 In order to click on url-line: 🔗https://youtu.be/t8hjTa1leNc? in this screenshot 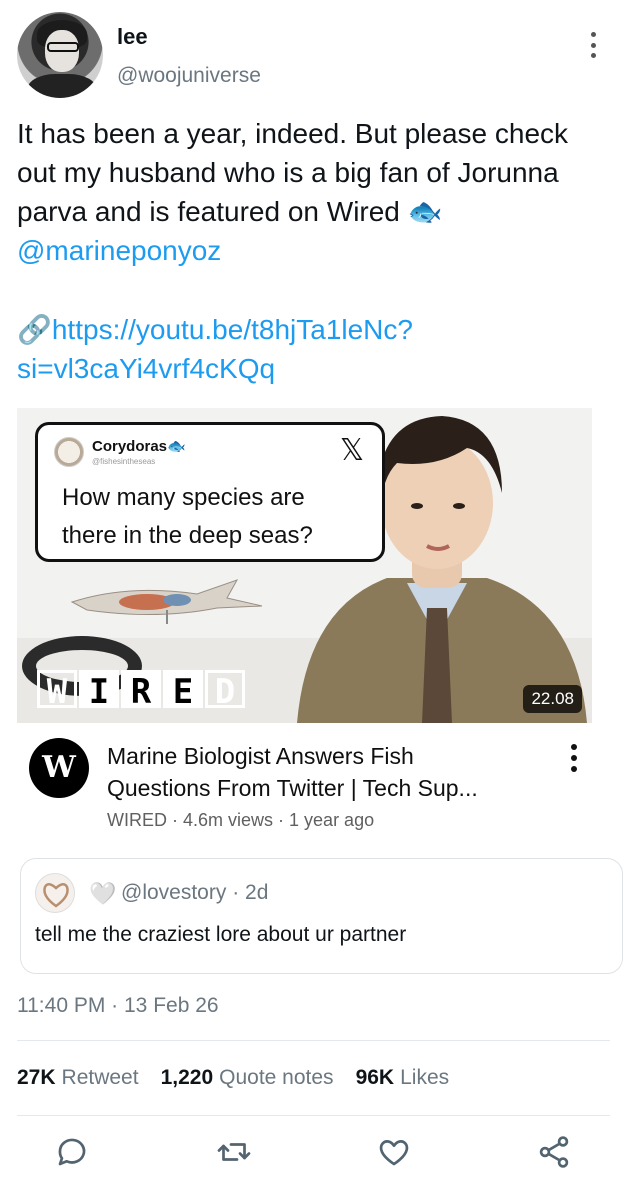, I will do `click(317, 329)`.